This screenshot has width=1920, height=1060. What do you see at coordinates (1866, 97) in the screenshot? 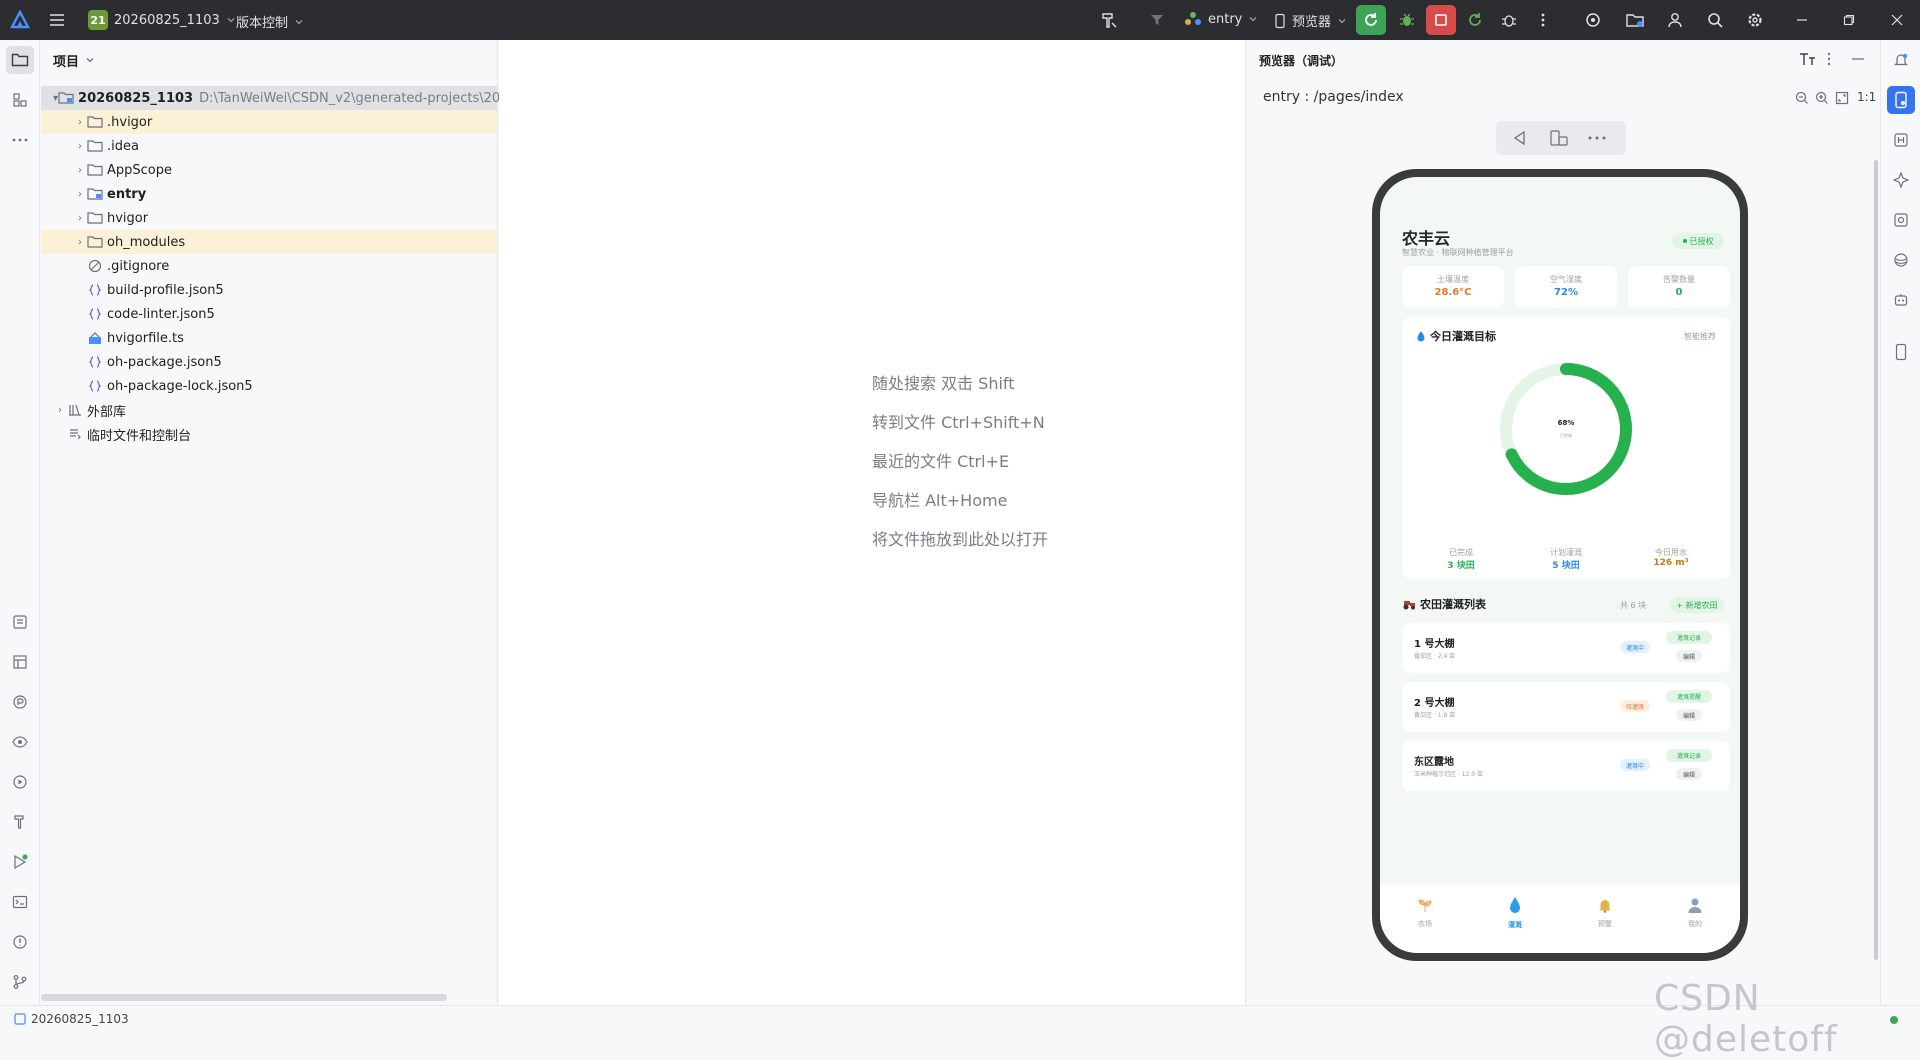
I see `zoom-one-to-one: 1:1` at bounding box center [1866, 97].